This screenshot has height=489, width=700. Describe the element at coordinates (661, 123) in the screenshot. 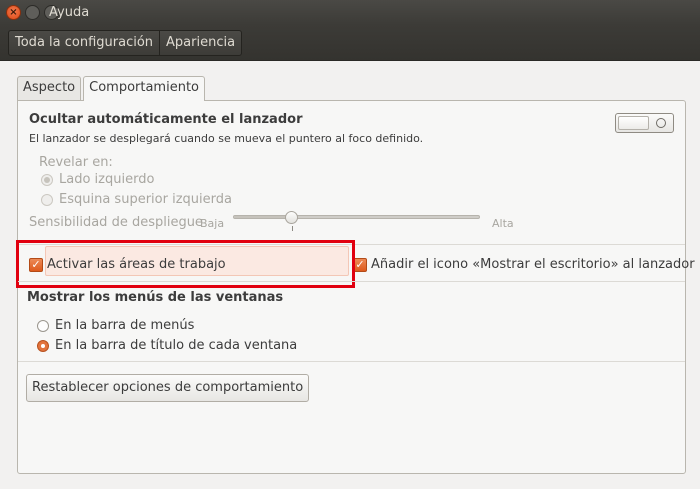

I see `switch-off-icon` at that location.